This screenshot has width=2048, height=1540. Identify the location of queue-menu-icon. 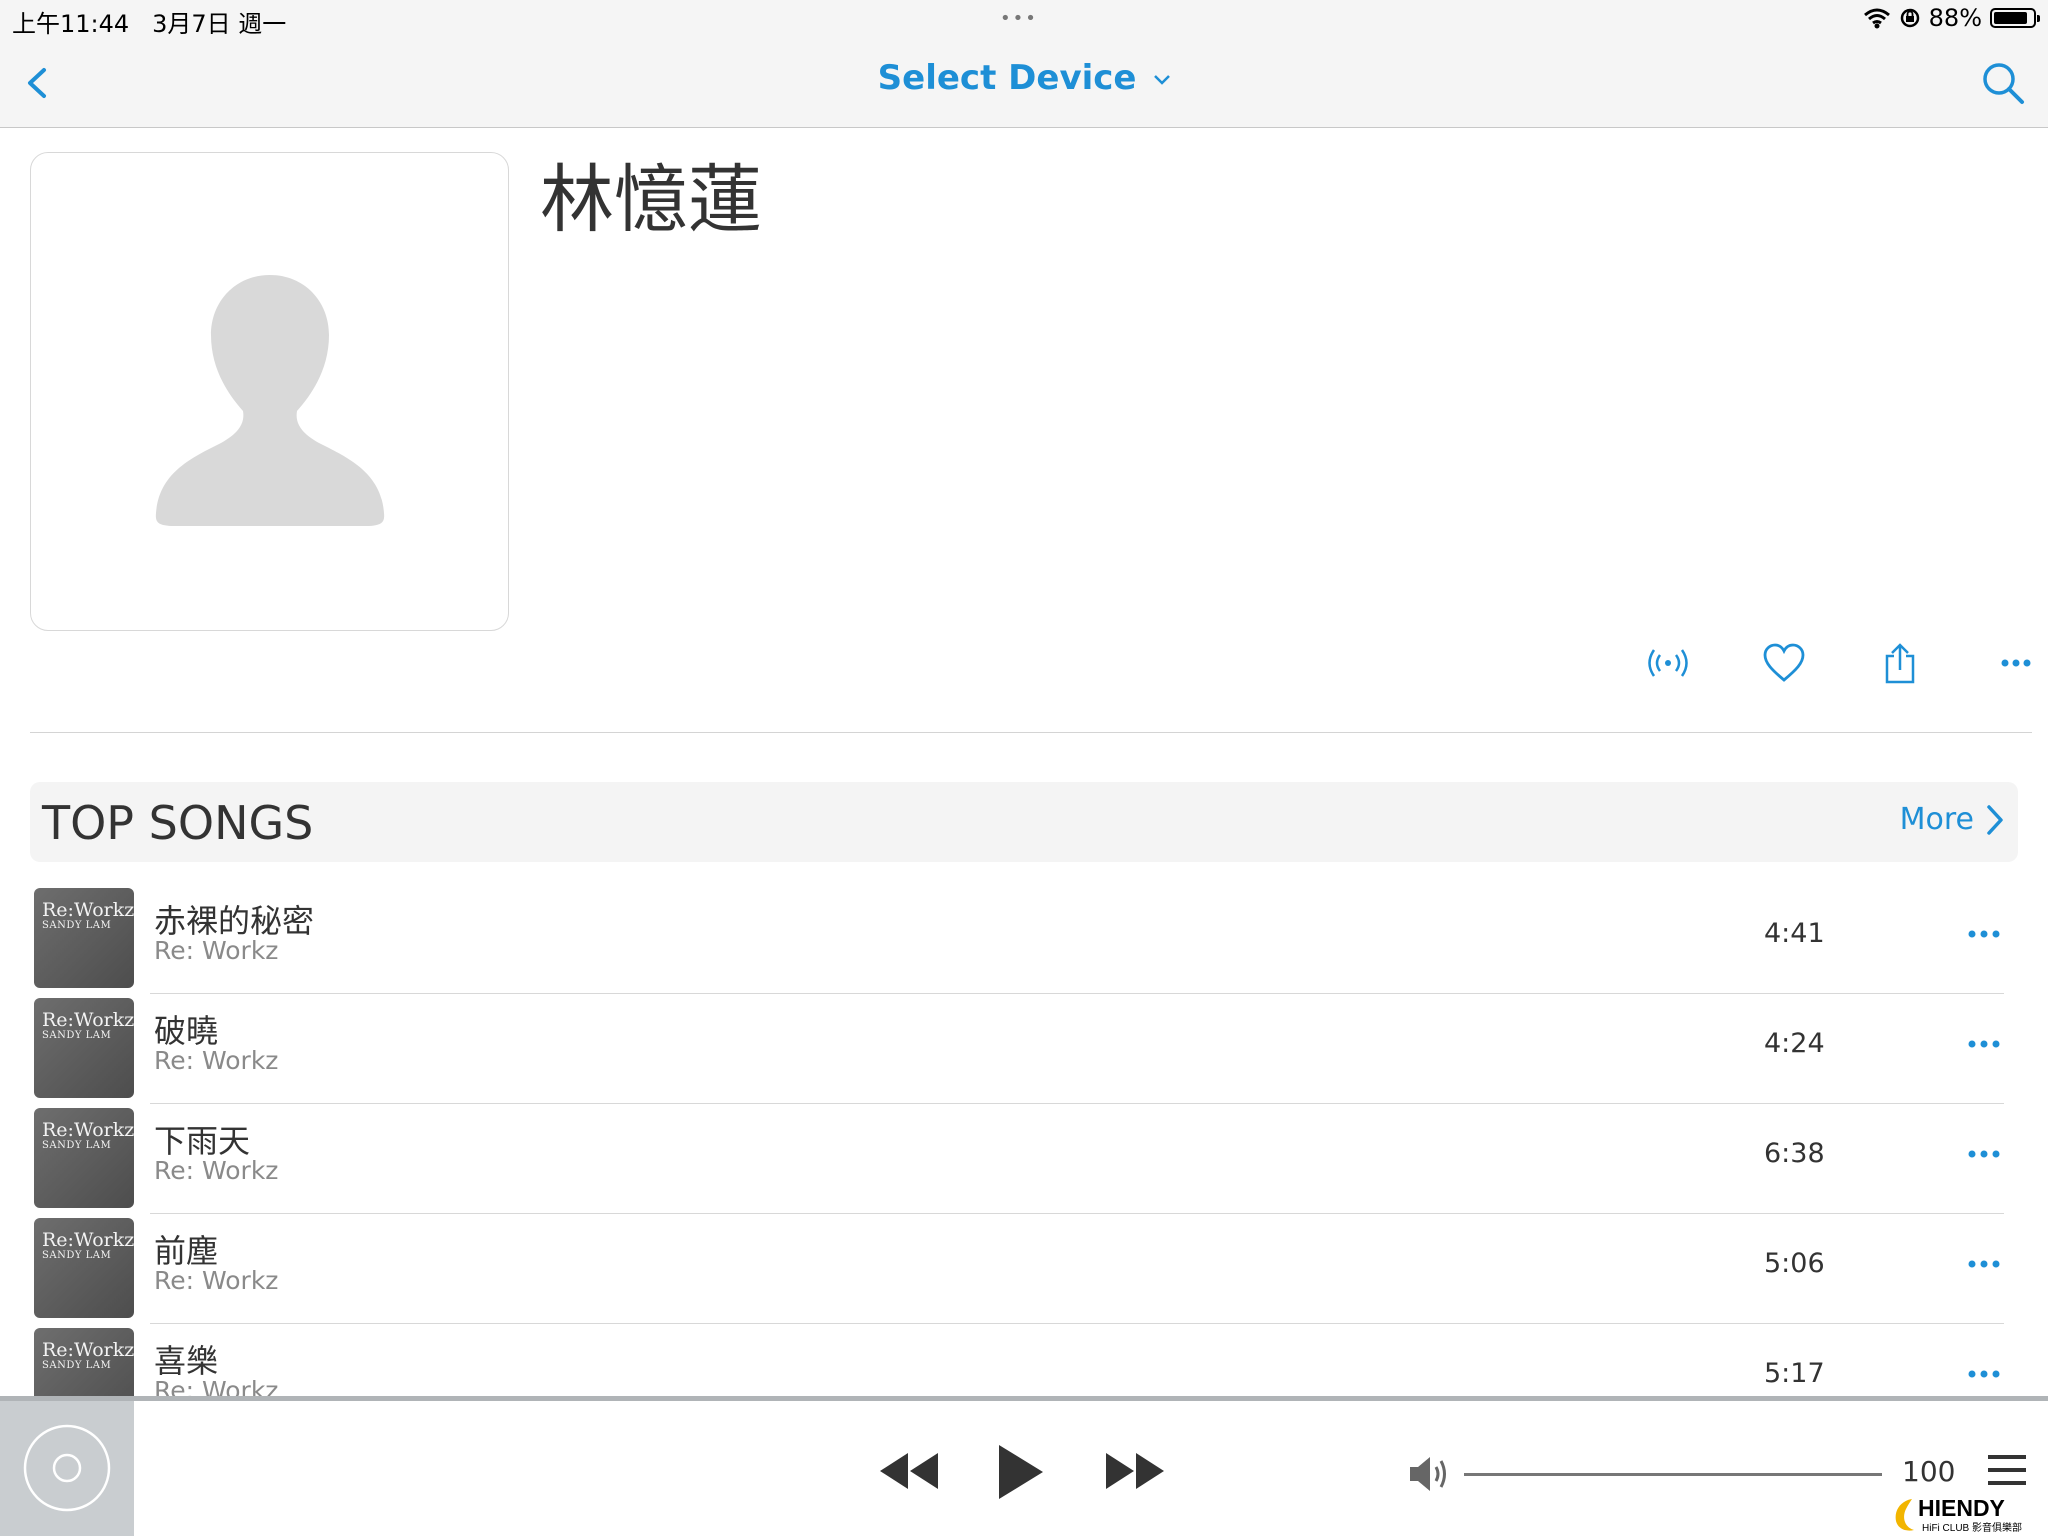
(2007, 1470).